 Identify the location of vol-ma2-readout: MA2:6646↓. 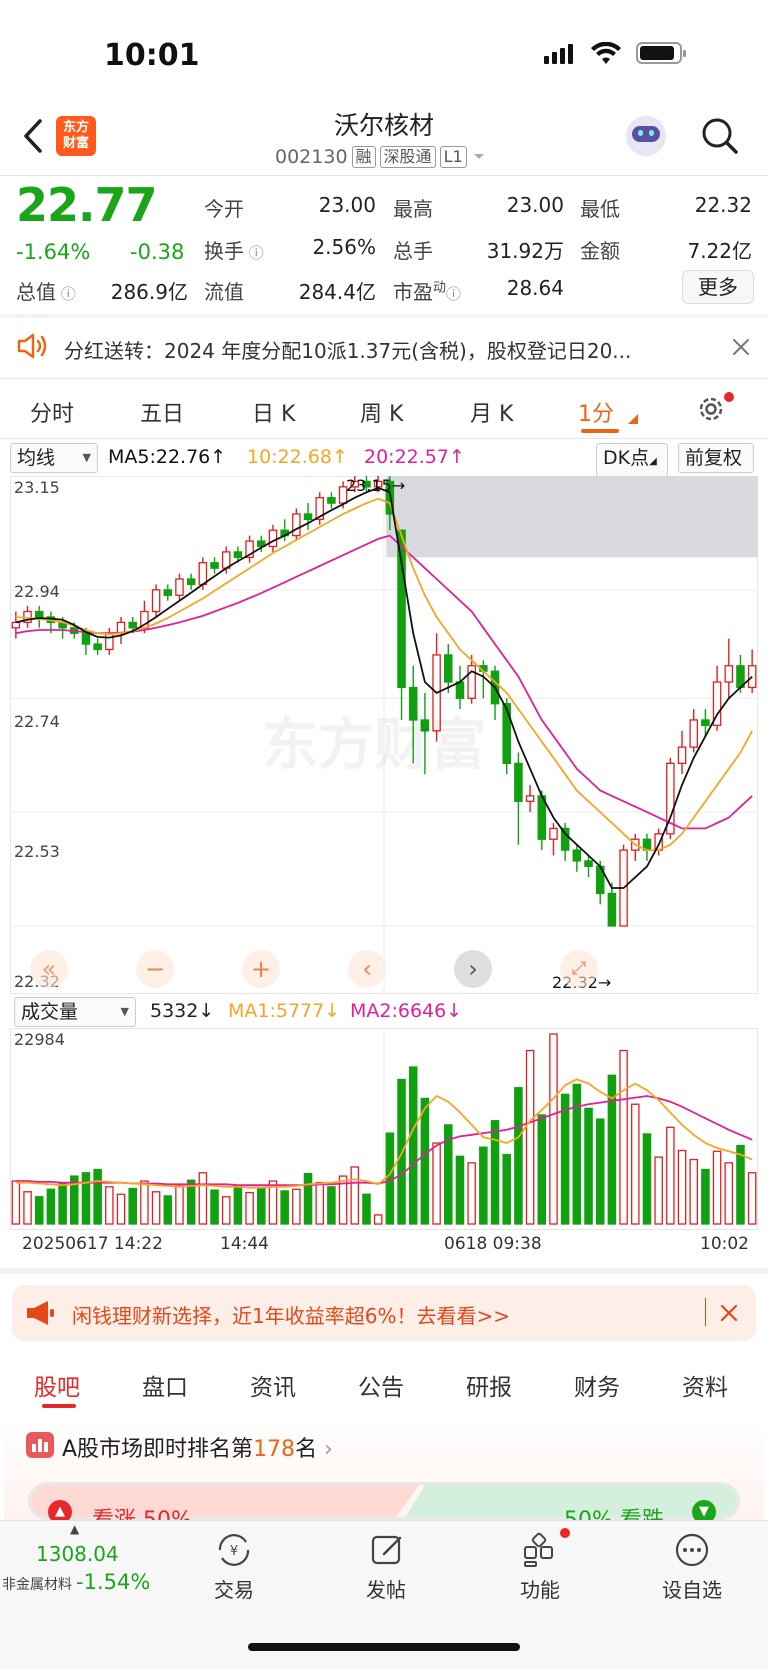
(406, 1011).